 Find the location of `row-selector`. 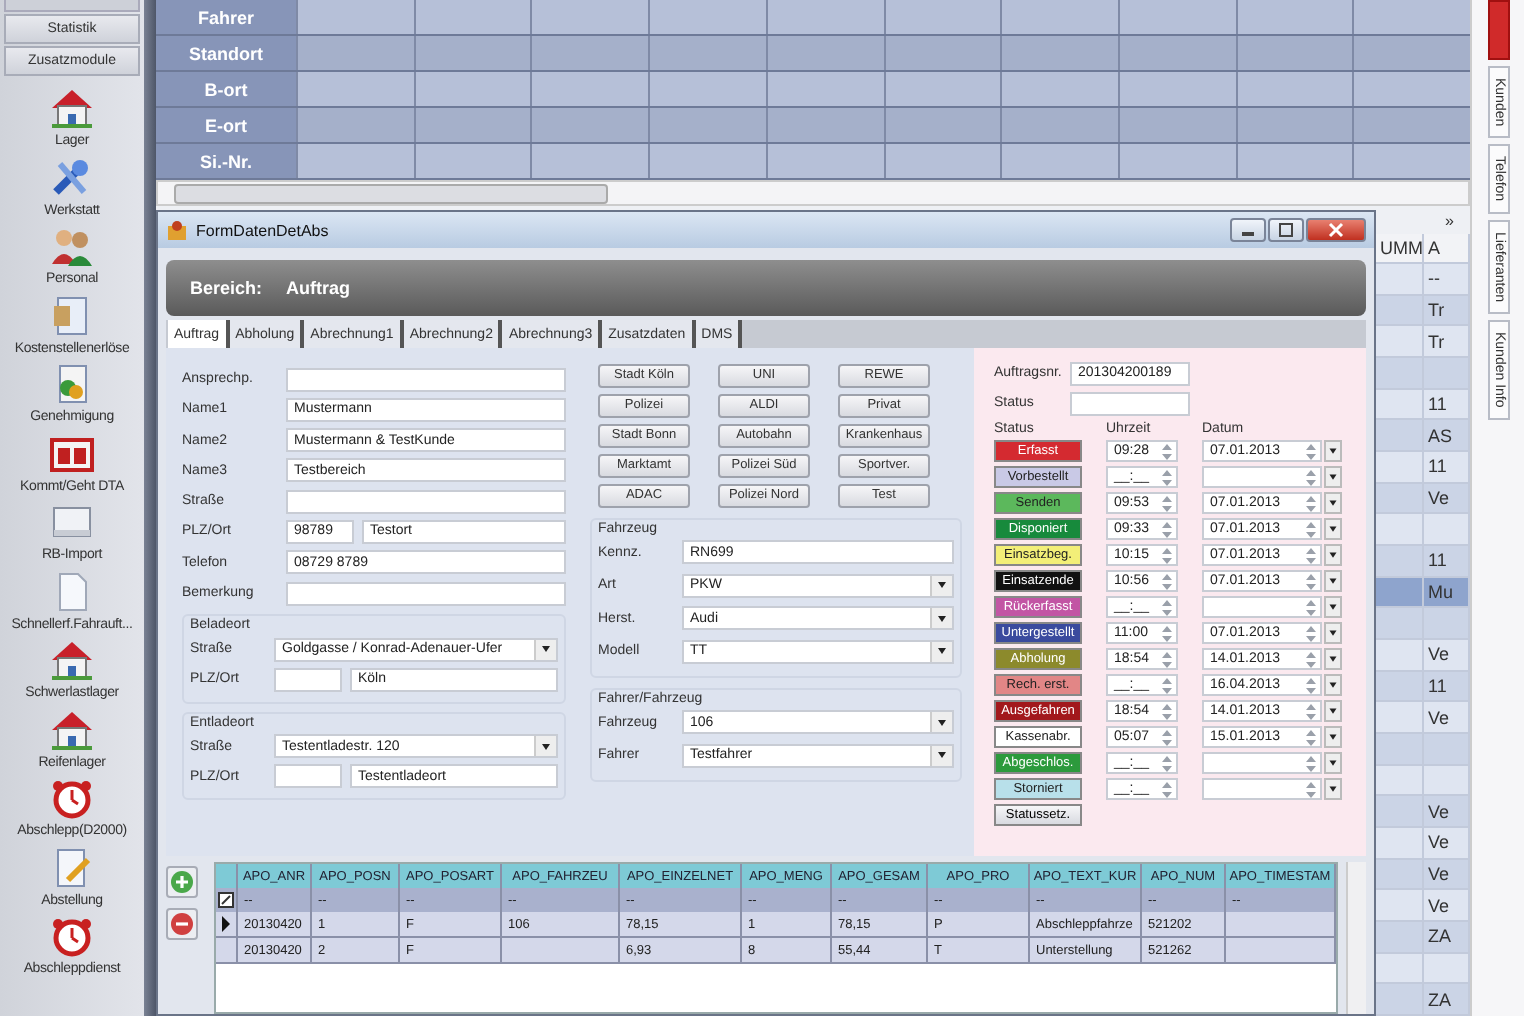

row-selector is located at coordinates (227, 924).